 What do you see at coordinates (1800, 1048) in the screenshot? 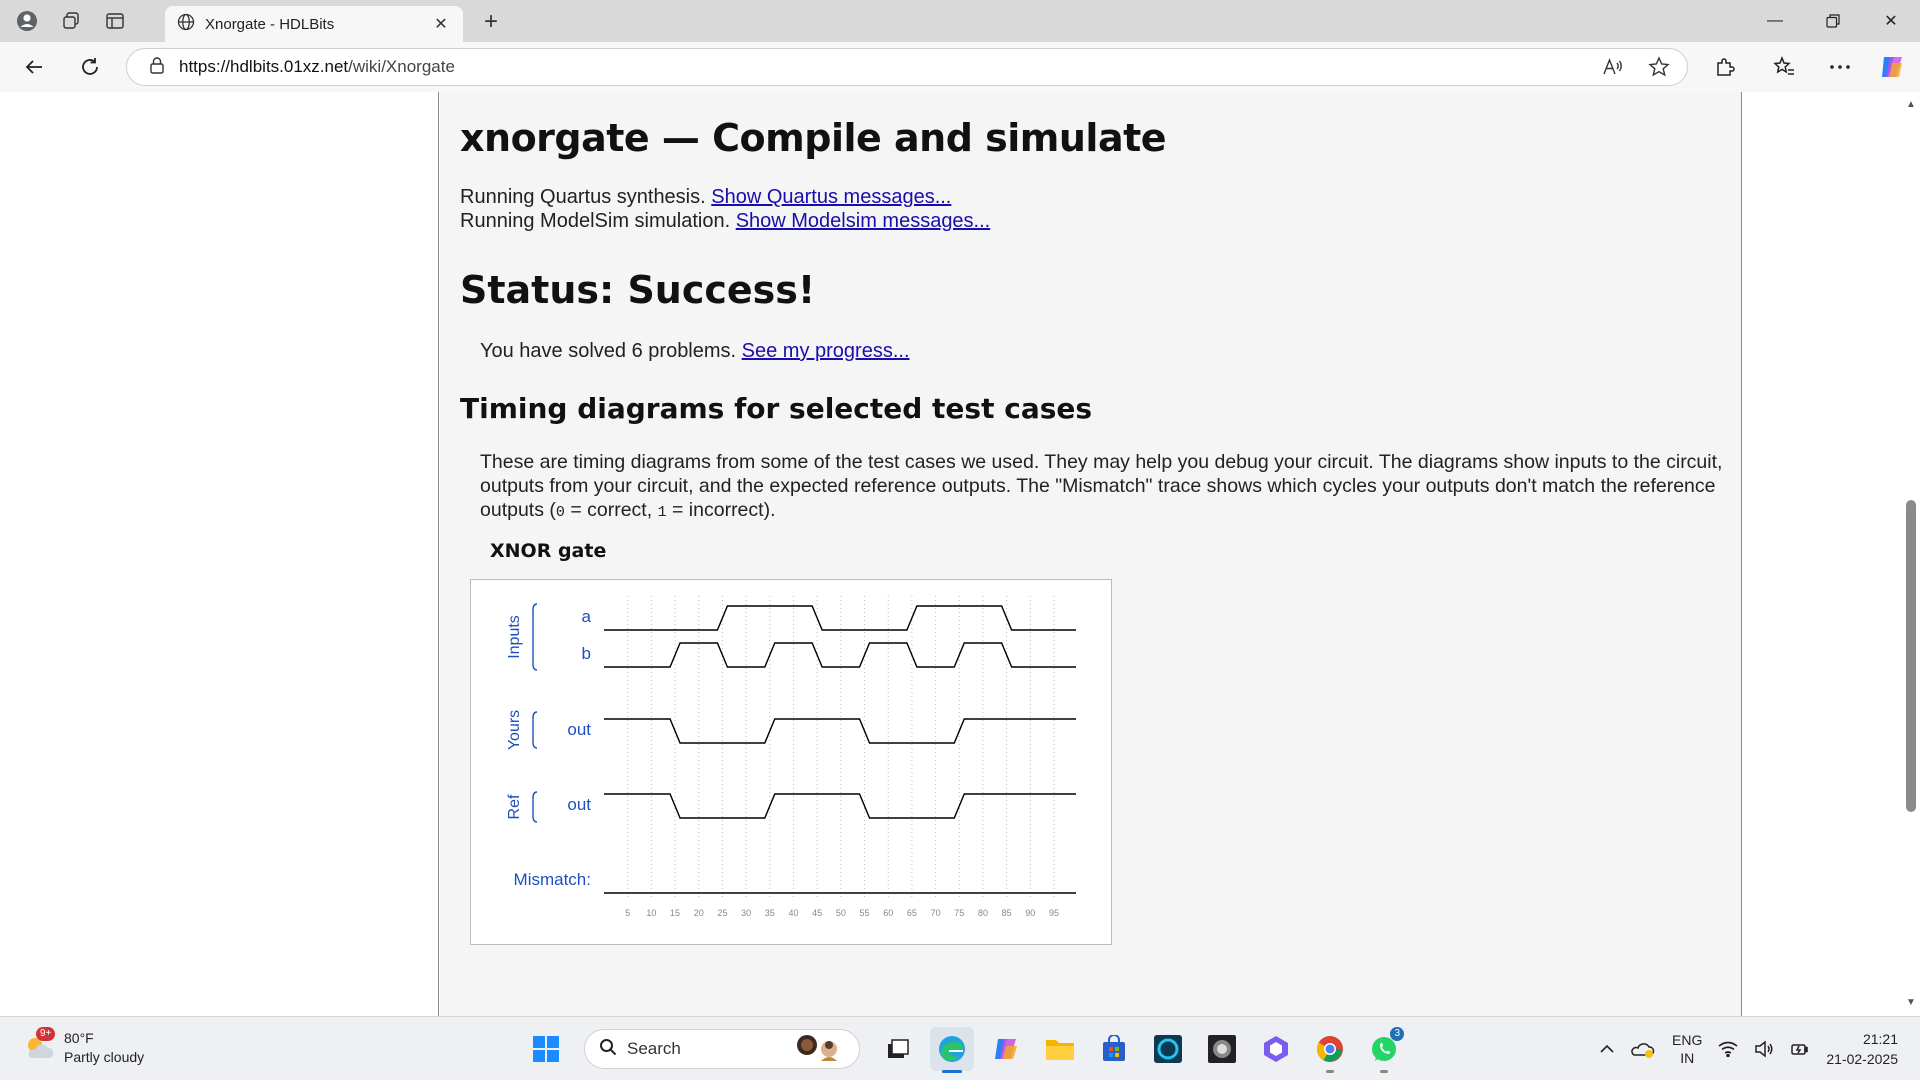
I see `battery-icon` at bounding box center [1800, 1048].